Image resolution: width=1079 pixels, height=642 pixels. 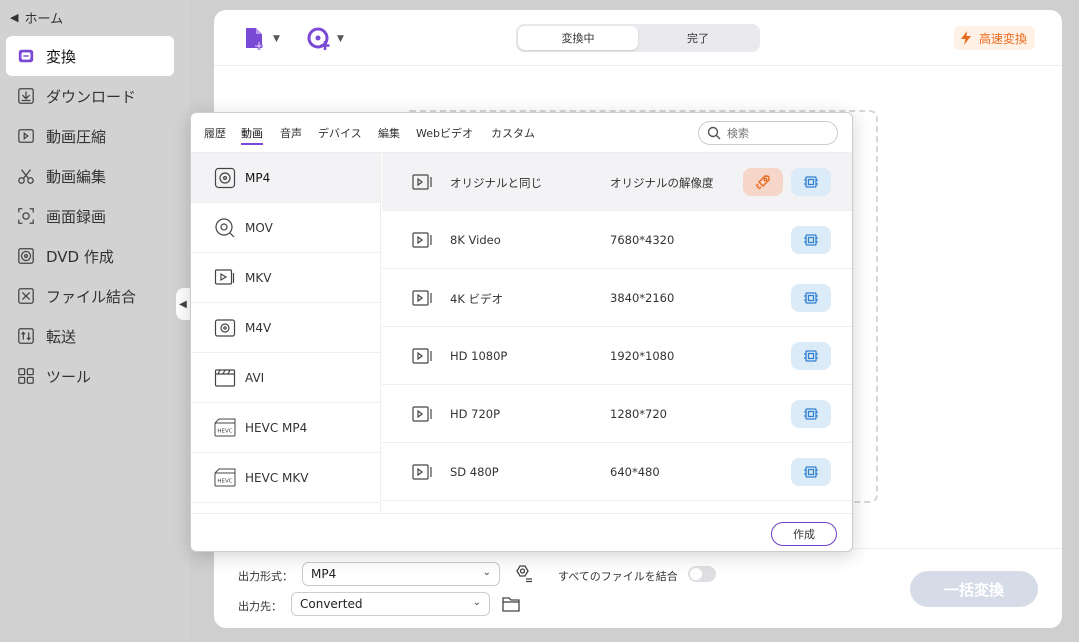 I want to click on add-file-icon, so click(x=254, y=39).